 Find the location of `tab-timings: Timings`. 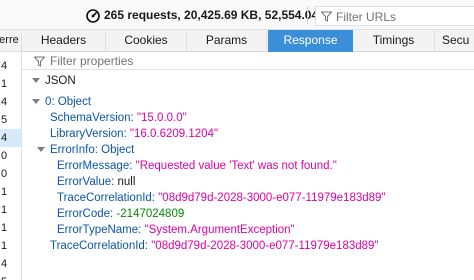

tab-timings: Timings is located at coordinates (394, 41).